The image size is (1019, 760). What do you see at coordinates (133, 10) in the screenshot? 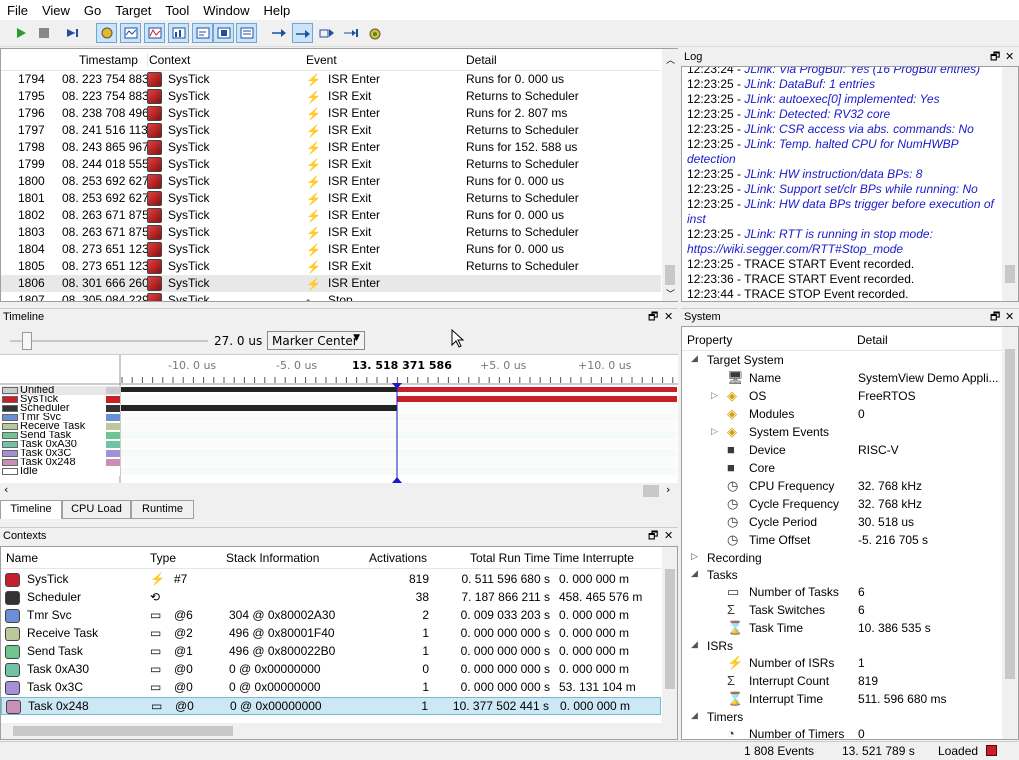
I see `menu-item-target: Target` at bounding box center [133, 10].